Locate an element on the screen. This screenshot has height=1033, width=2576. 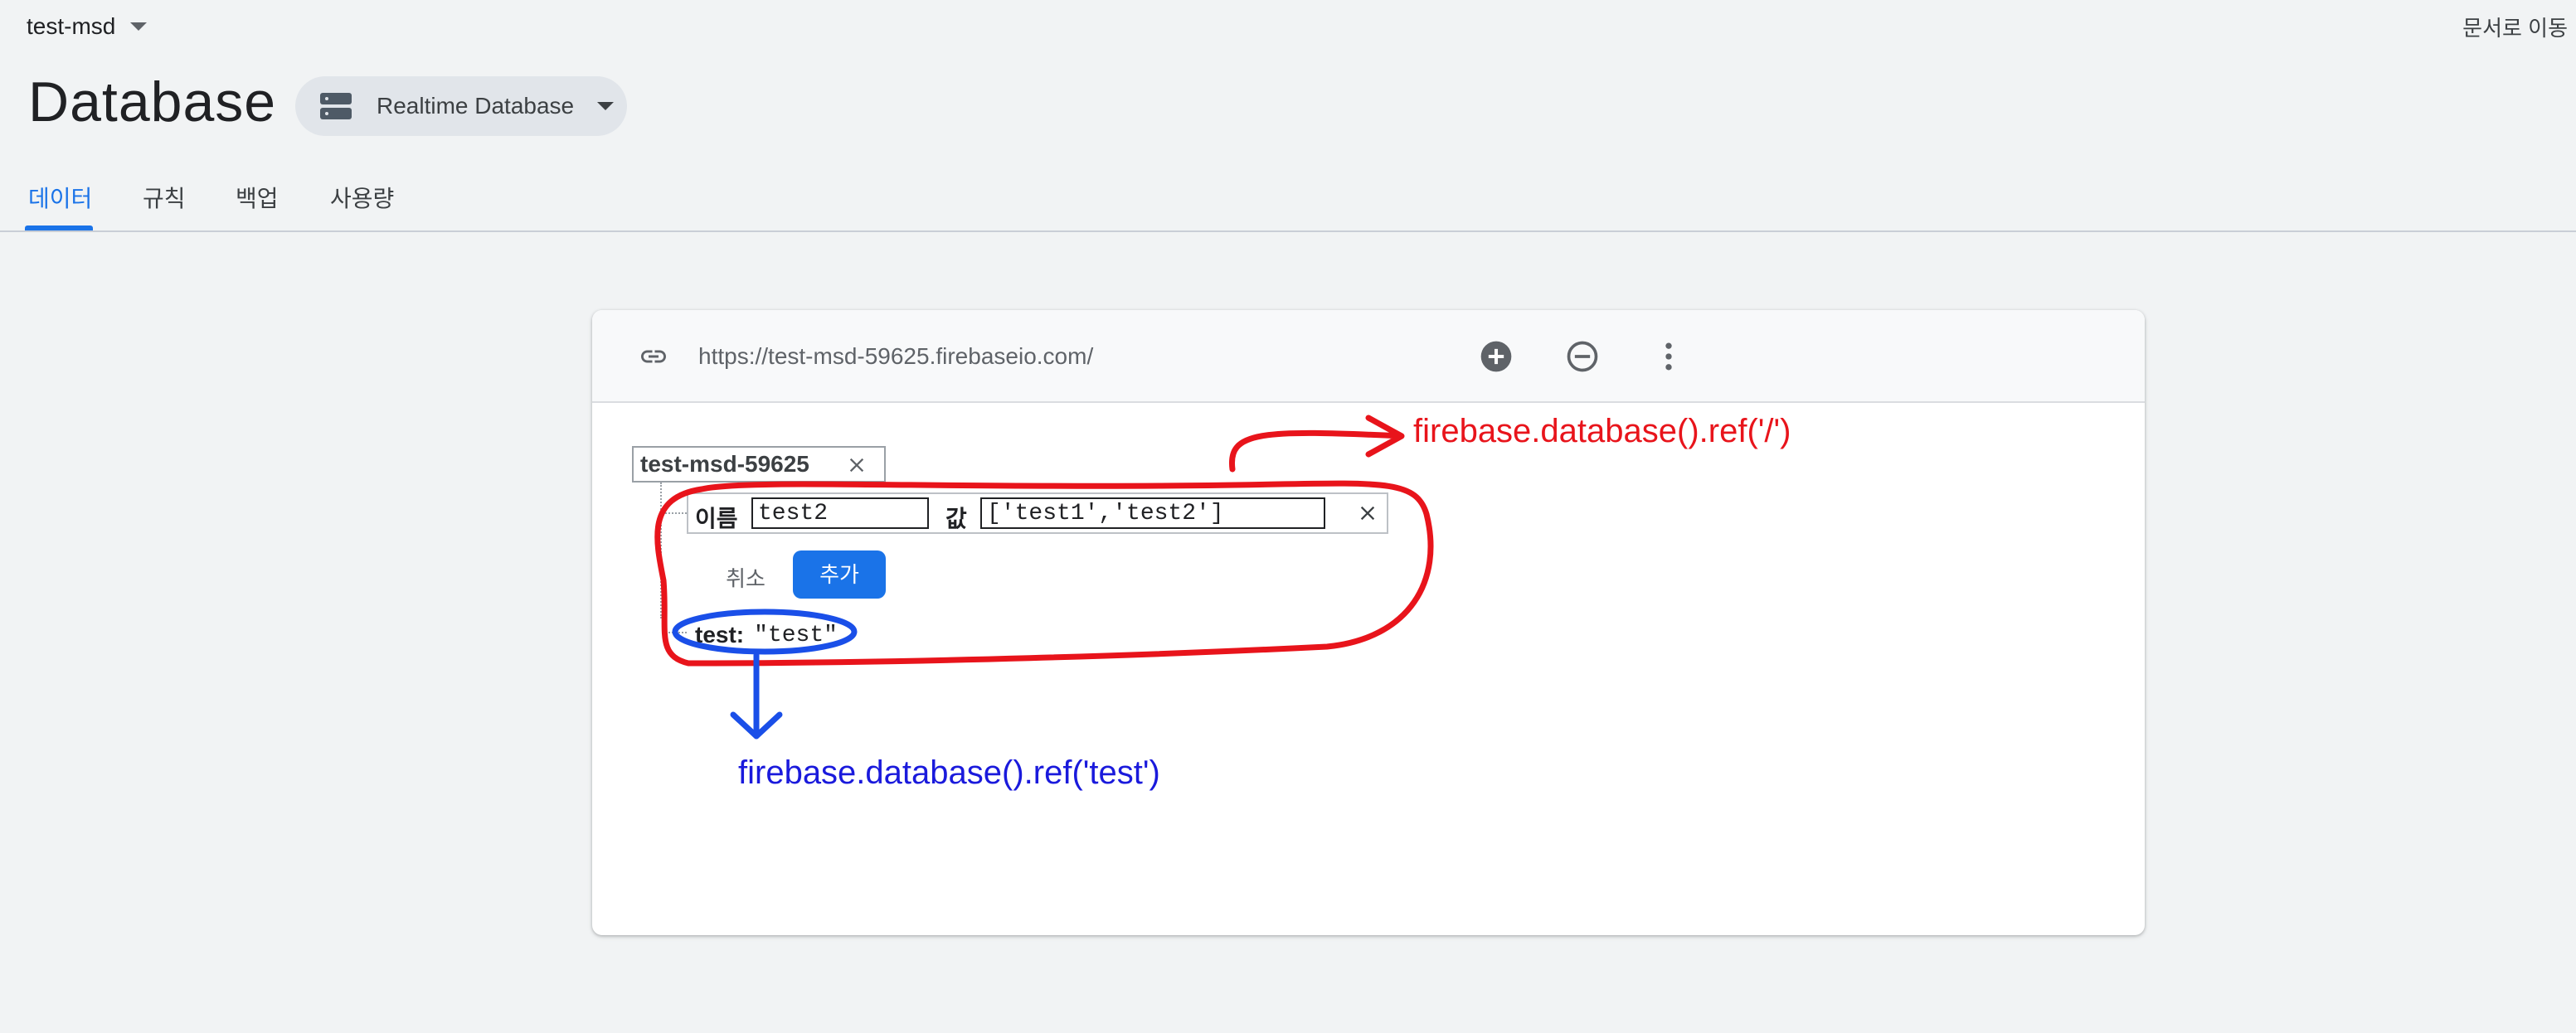
annotation-overlay is located at coordinates (1044, 577).